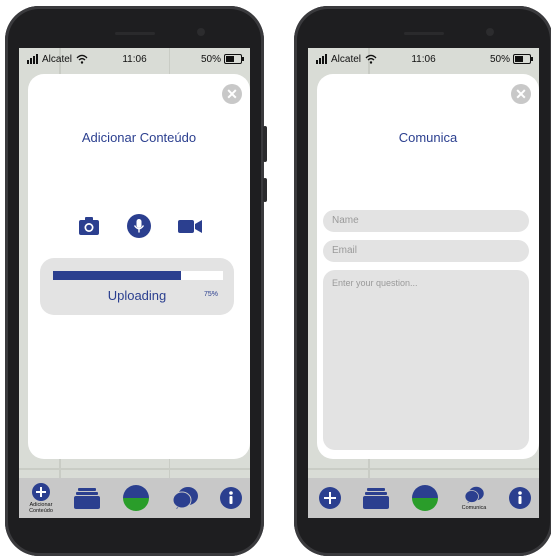 The image size is (551, 556). I want to click on upload-progress-bar, so click(138, 275).